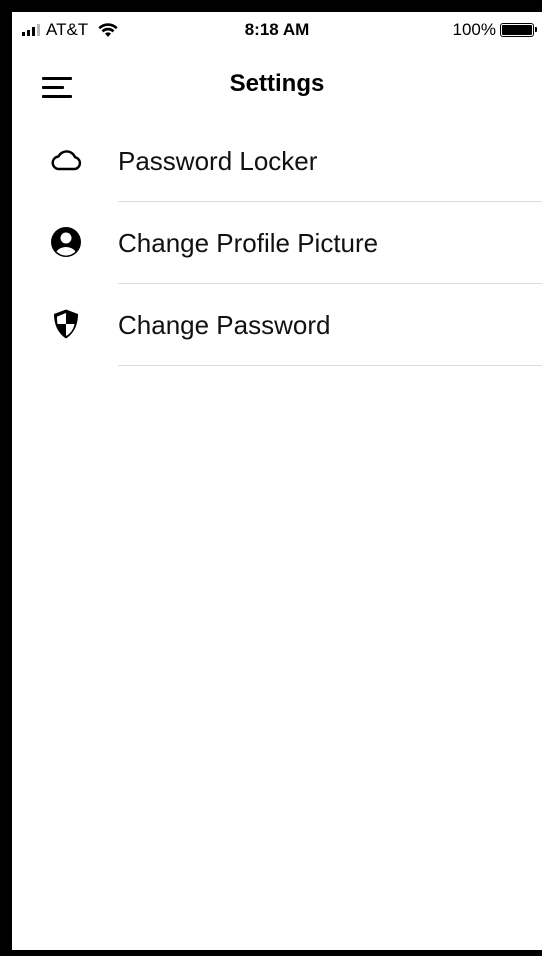  I want to click on settings-item-password-locker: Password Locker, so click(277, 161).